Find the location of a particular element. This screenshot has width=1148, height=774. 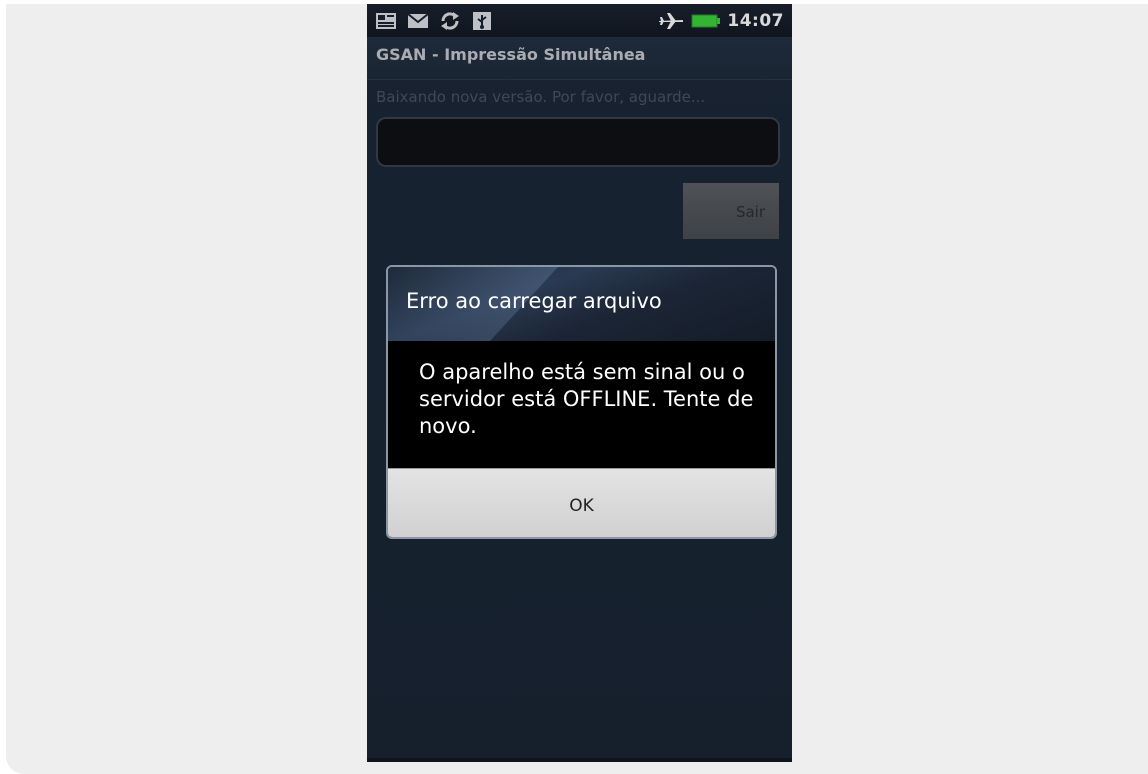

dialog-header: Erro ao carregar arquivo is located at coordinates (581, 304).